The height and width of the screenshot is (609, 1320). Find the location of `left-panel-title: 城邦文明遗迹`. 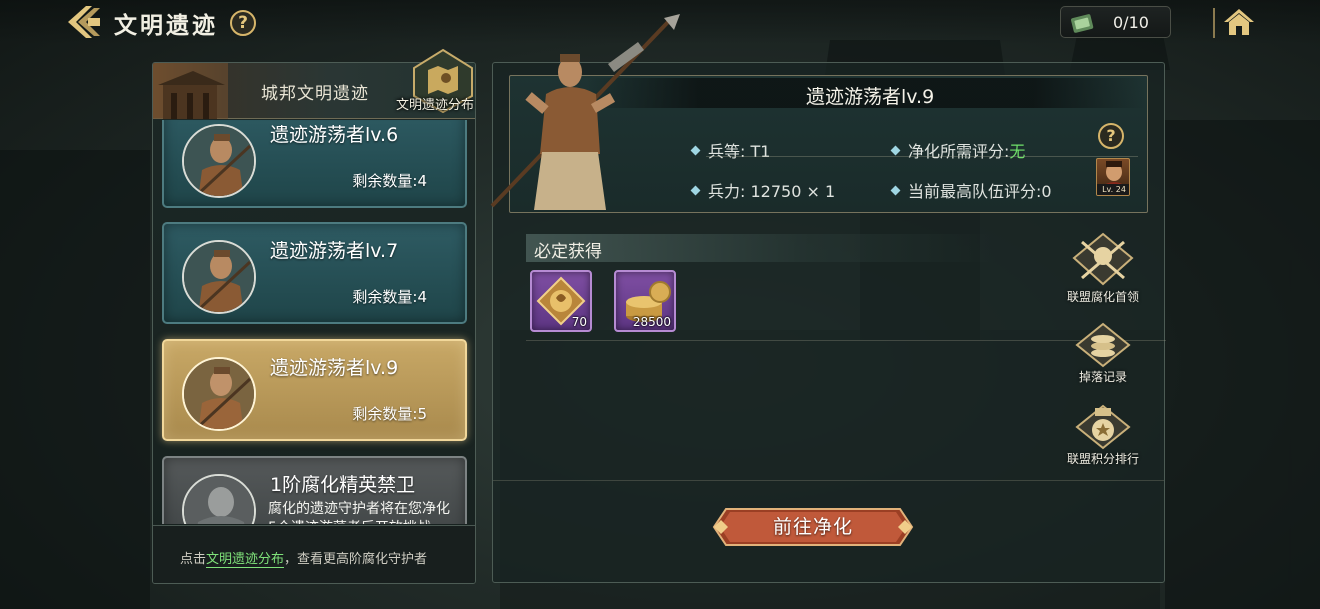

left-panel-title: 城邦文明遗迹 is located at coordinates (315, 94).